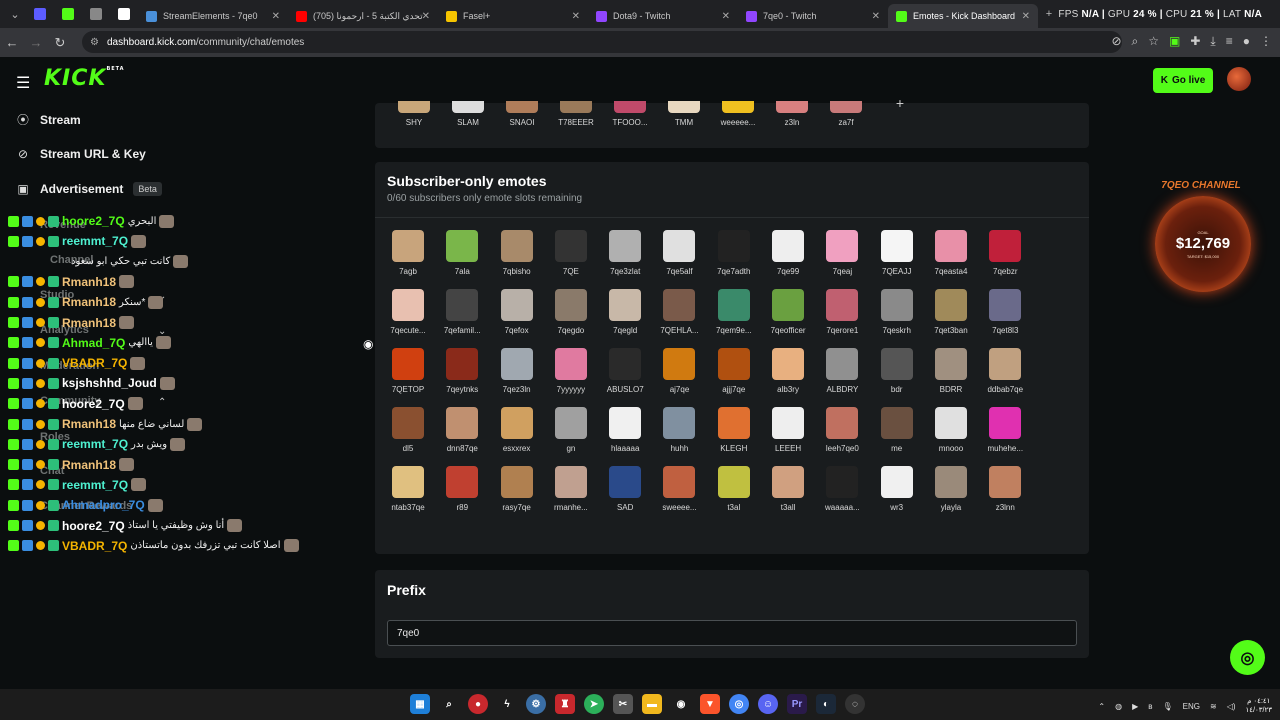 This screenshot has width=1280, height=720. Describe the element at coordinates (12, 42) in the screenshot. I see `back-arrow-icon: ←` at that location.